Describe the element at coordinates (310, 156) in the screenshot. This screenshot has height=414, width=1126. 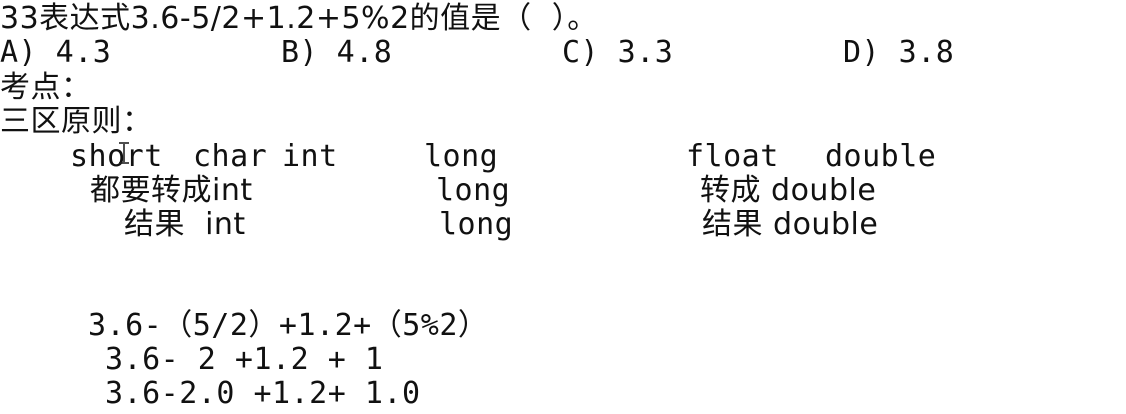
I see `type-int: int` at that location.